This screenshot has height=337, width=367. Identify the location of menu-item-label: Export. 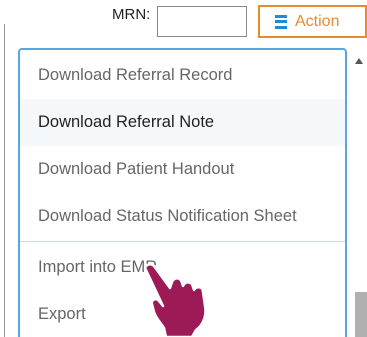
(62, 314).